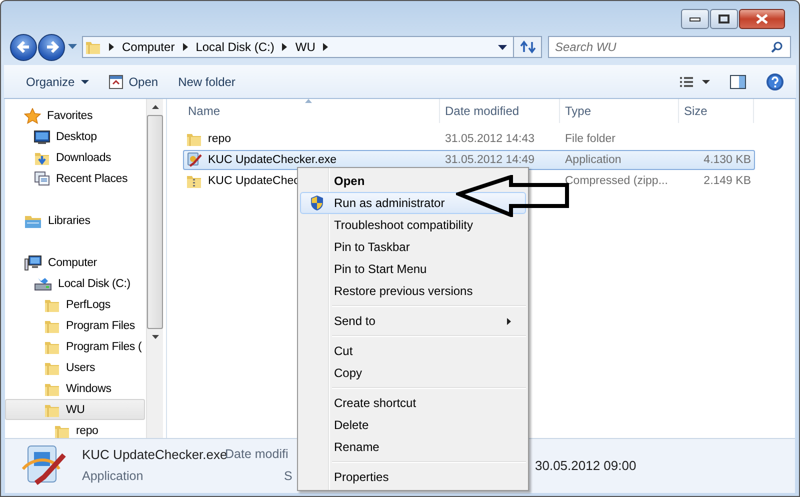 This screenshot has width=800, height=497. I want to click on zip-folder-icon, so click(194, 181).